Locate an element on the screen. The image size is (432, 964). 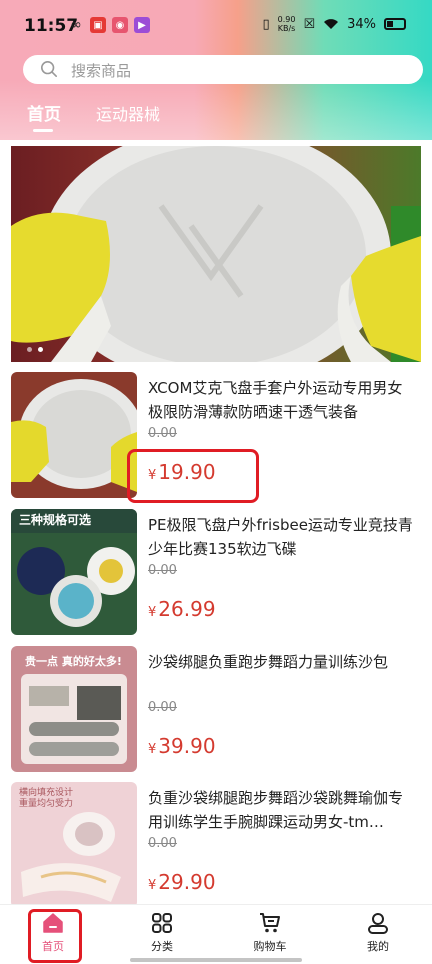
product-price: ¥26.99 is located at coordinates (182, 609).